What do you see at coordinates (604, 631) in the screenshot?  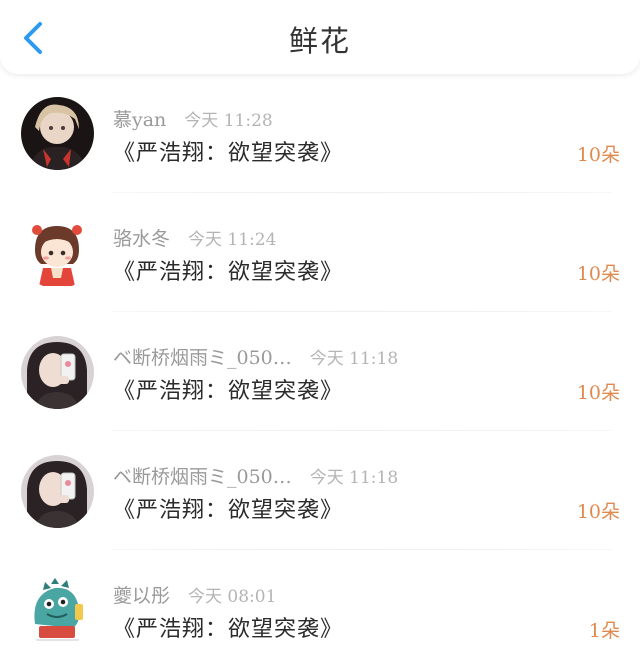 I see `flower-count: 1朵` at bounding box center [604, 631].